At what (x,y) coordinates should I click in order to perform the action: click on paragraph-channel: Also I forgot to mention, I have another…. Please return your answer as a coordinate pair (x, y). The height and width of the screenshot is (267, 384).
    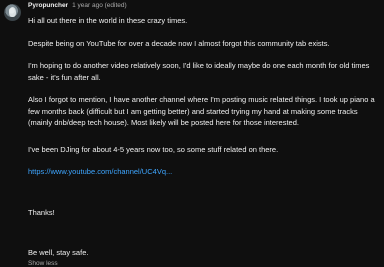
    Looking at the image, I should click on (201, 111).